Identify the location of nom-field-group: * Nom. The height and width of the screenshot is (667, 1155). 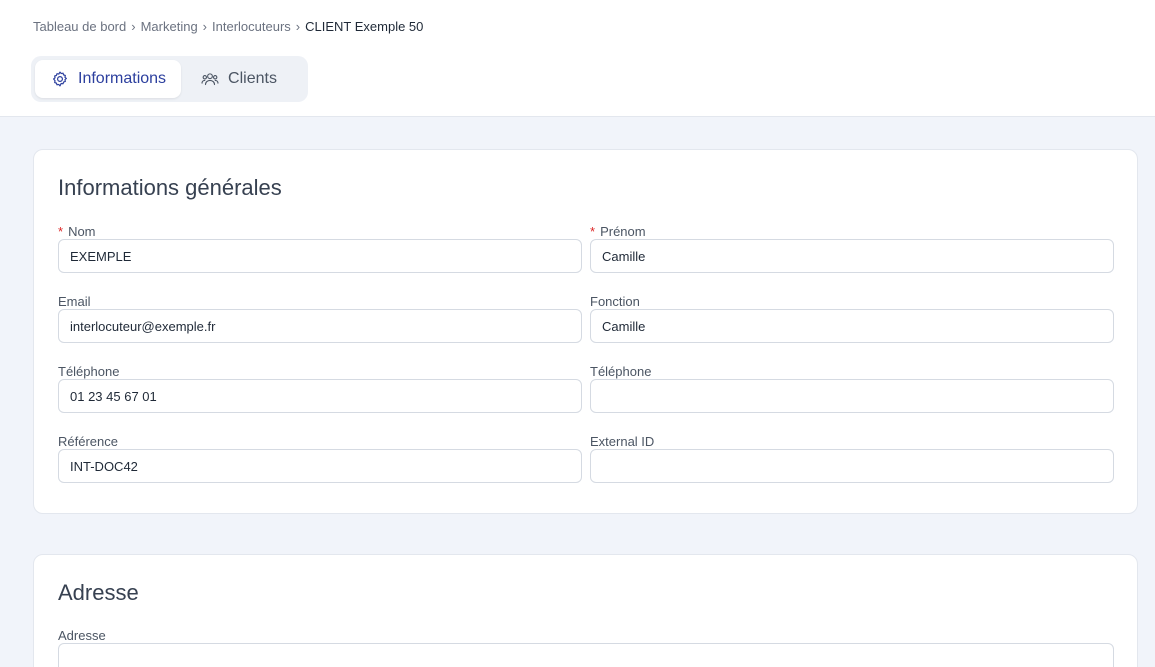
(320, 248).